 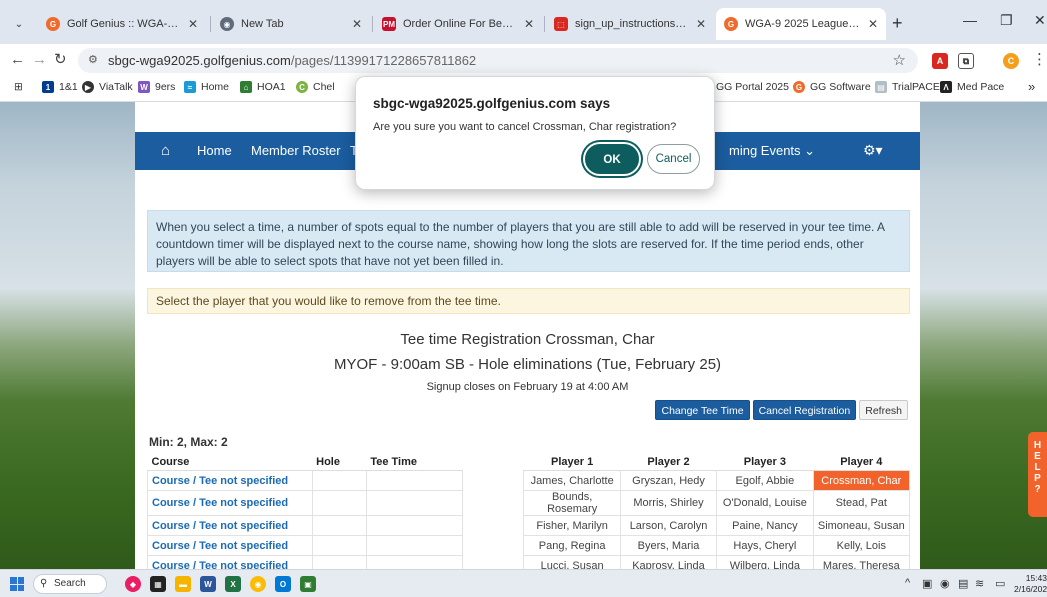 What do you see at coordinates (668, 480) in the screenshot?
I see `player-cell: Gryszan, Hedy` at bounding box center [668, 480].